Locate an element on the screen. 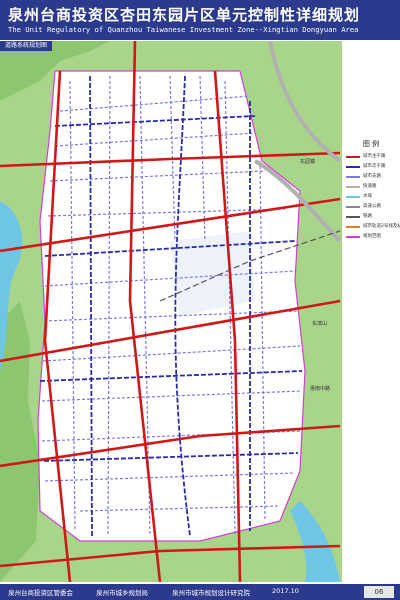 This screenshot has width=400, height=600. legend-item: 城市主干路 is located at coordinates (373, 157).